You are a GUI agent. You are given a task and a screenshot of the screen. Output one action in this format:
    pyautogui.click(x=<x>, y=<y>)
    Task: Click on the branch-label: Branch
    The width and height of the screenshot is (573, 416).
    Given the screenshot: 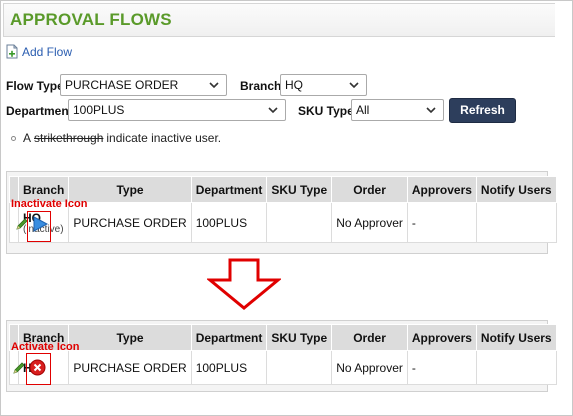 What is the action you would take?
    pyautogui.click(x=261, y=86)
    